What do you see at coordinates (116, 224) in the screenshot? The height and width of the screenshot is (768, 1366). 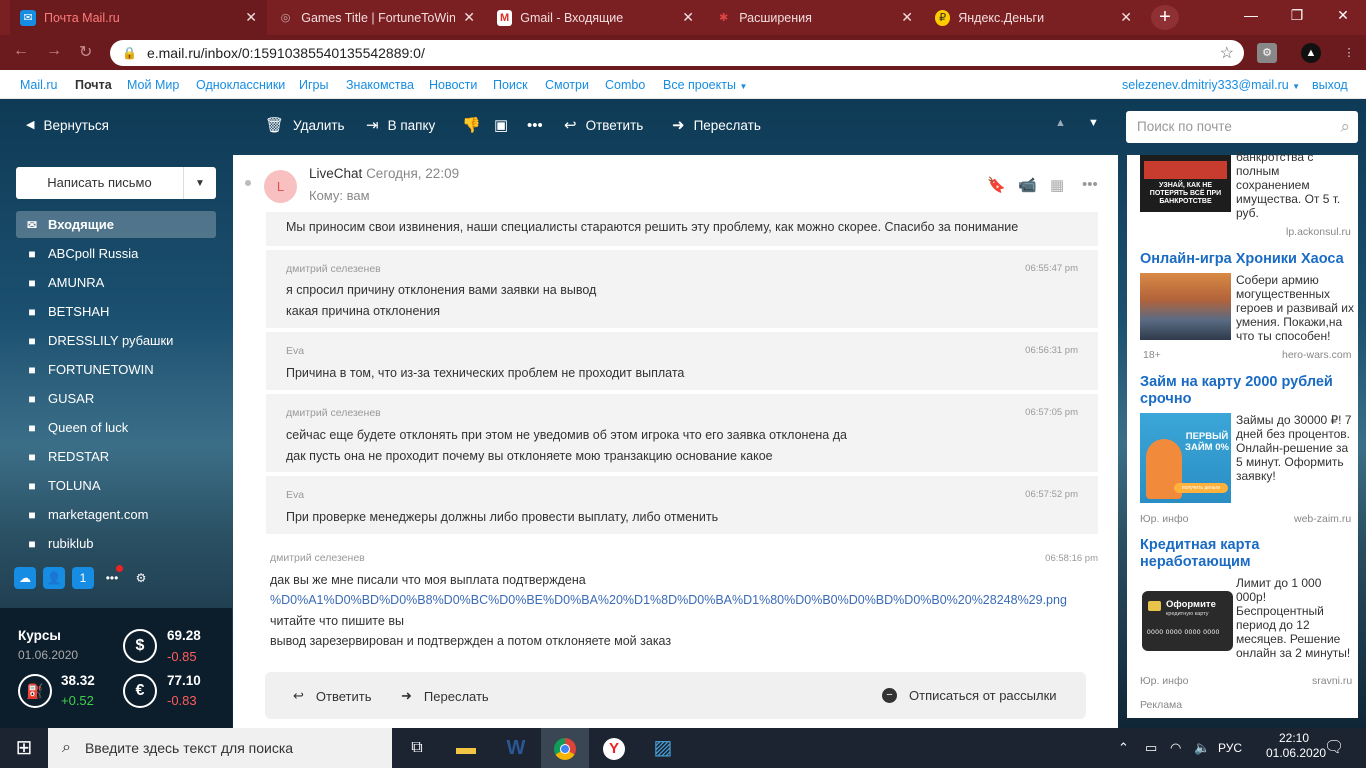 I see `folder-inbox: ✉ Входящие` at bounding box center [116, 224].